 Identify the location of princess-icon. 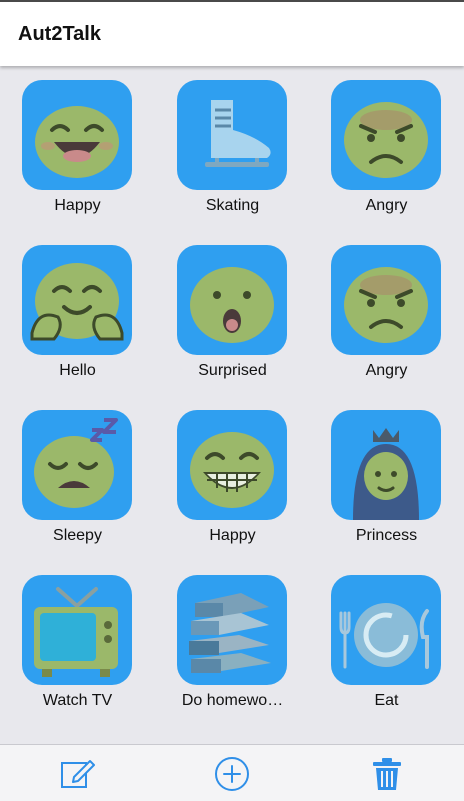
(386, 465).